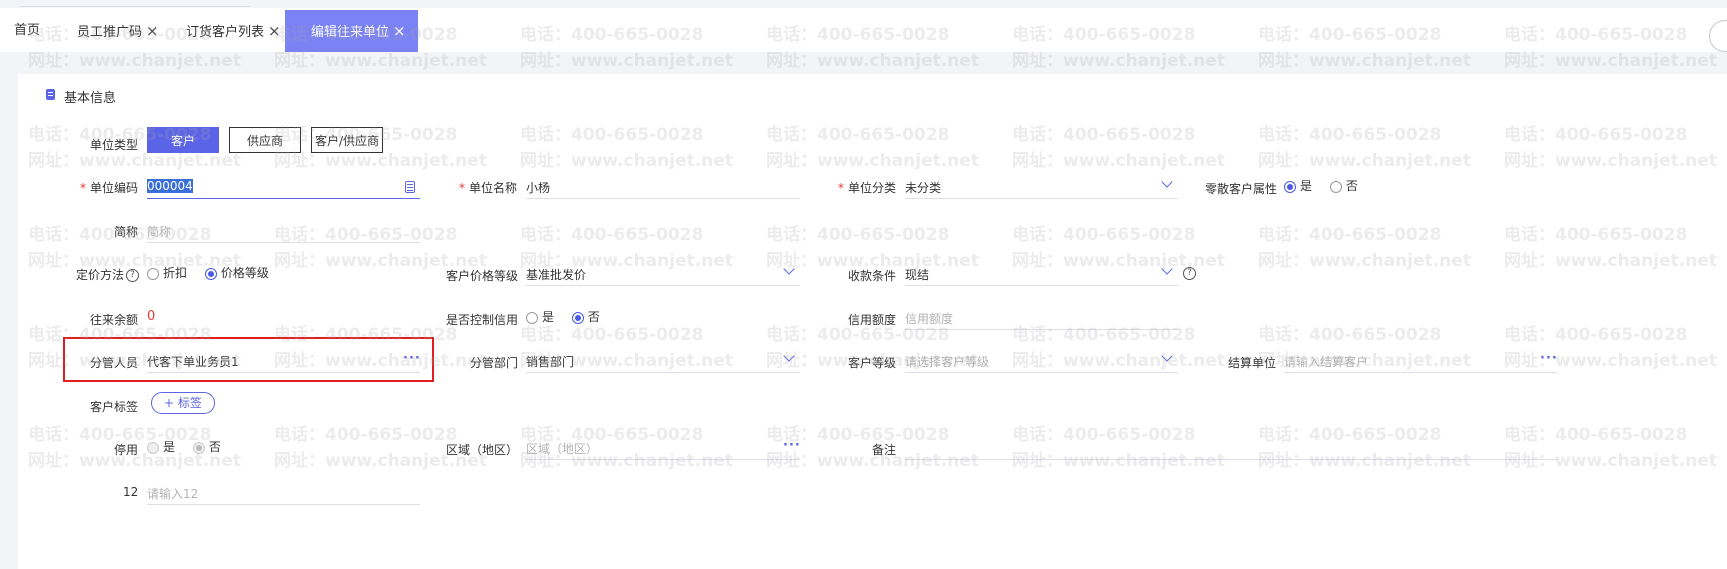 The width and height of the screenshot is (1727, 569). Describe the element at coordinates (131, 492) in the screenshot. I see `field12-label: 12` at that location.